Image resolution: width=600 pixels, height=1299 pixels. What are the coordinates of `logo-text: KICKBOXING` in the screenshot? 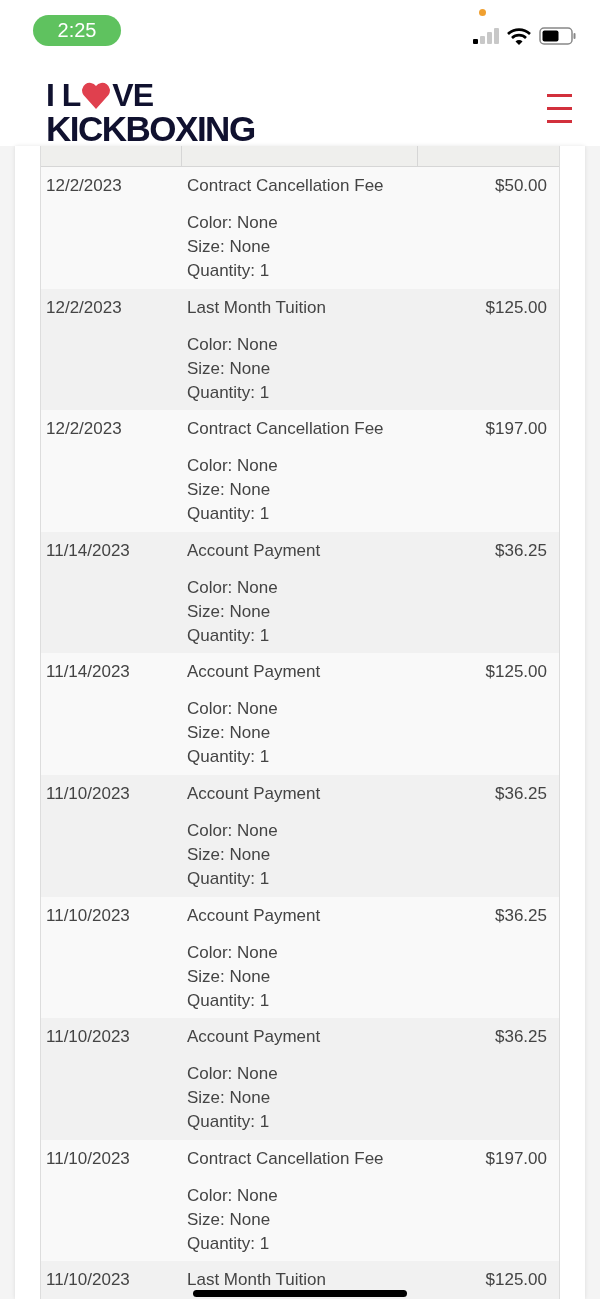 It's located at (150, 128).